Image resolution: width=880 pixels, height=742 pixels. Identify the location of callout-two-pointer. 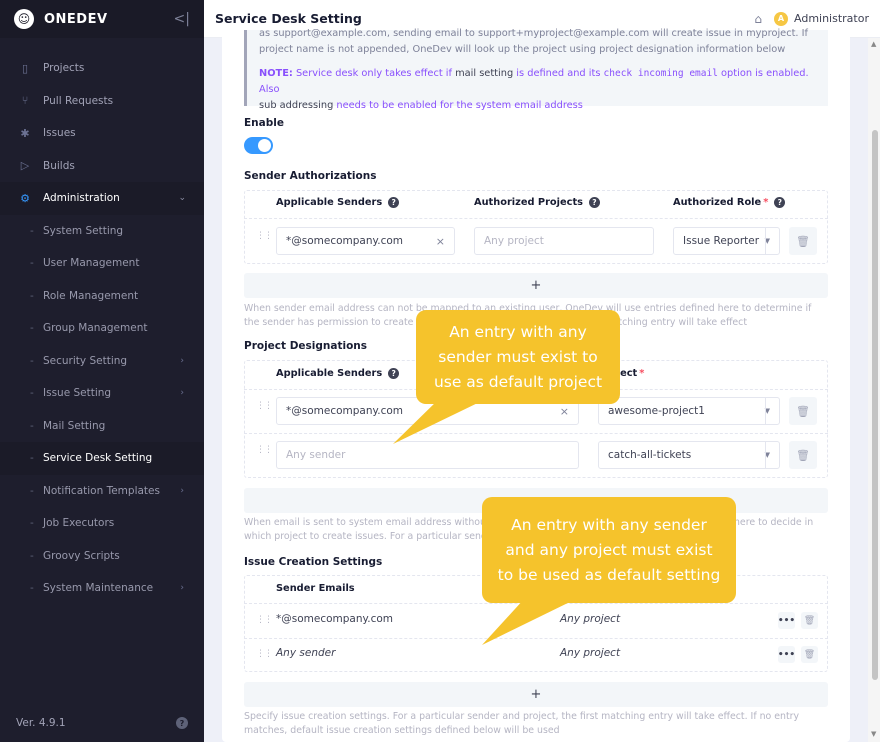
(530, 621).